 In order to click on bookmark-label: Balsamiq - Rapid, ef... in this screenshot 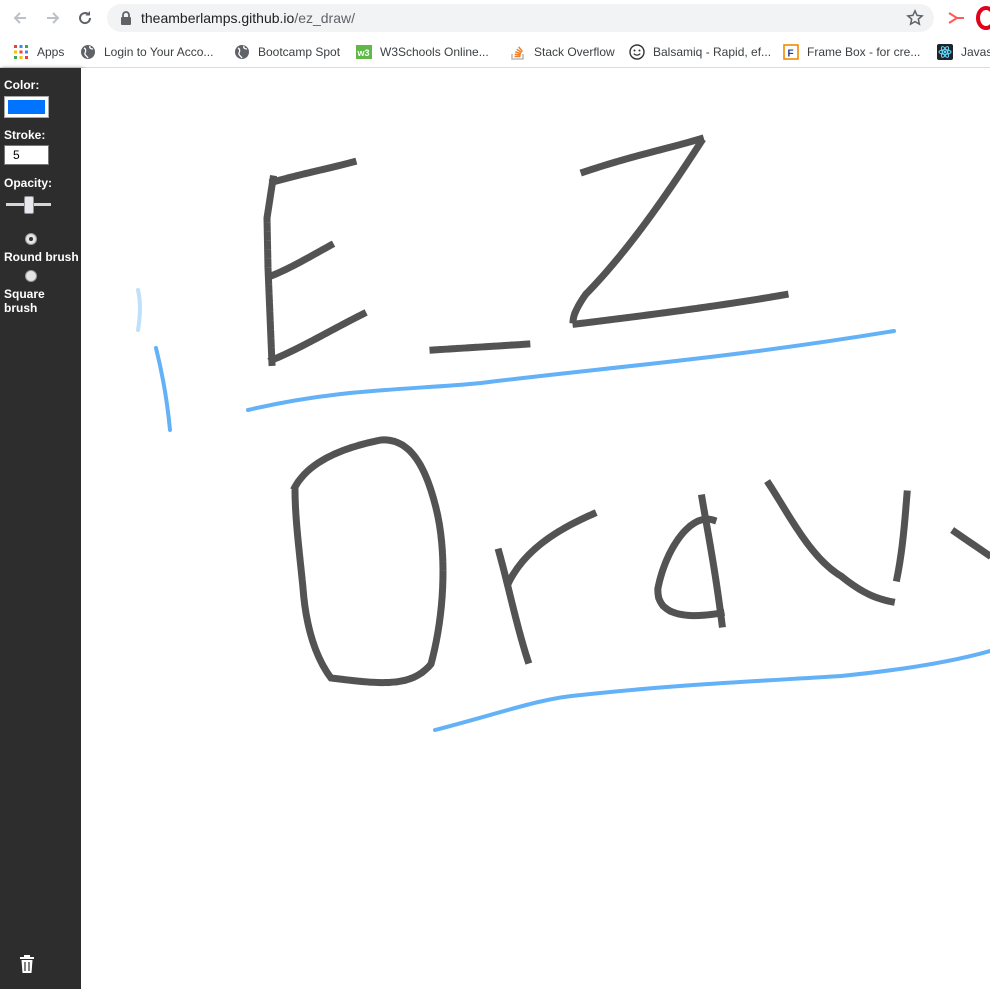, I will do `click(712, 52)`.